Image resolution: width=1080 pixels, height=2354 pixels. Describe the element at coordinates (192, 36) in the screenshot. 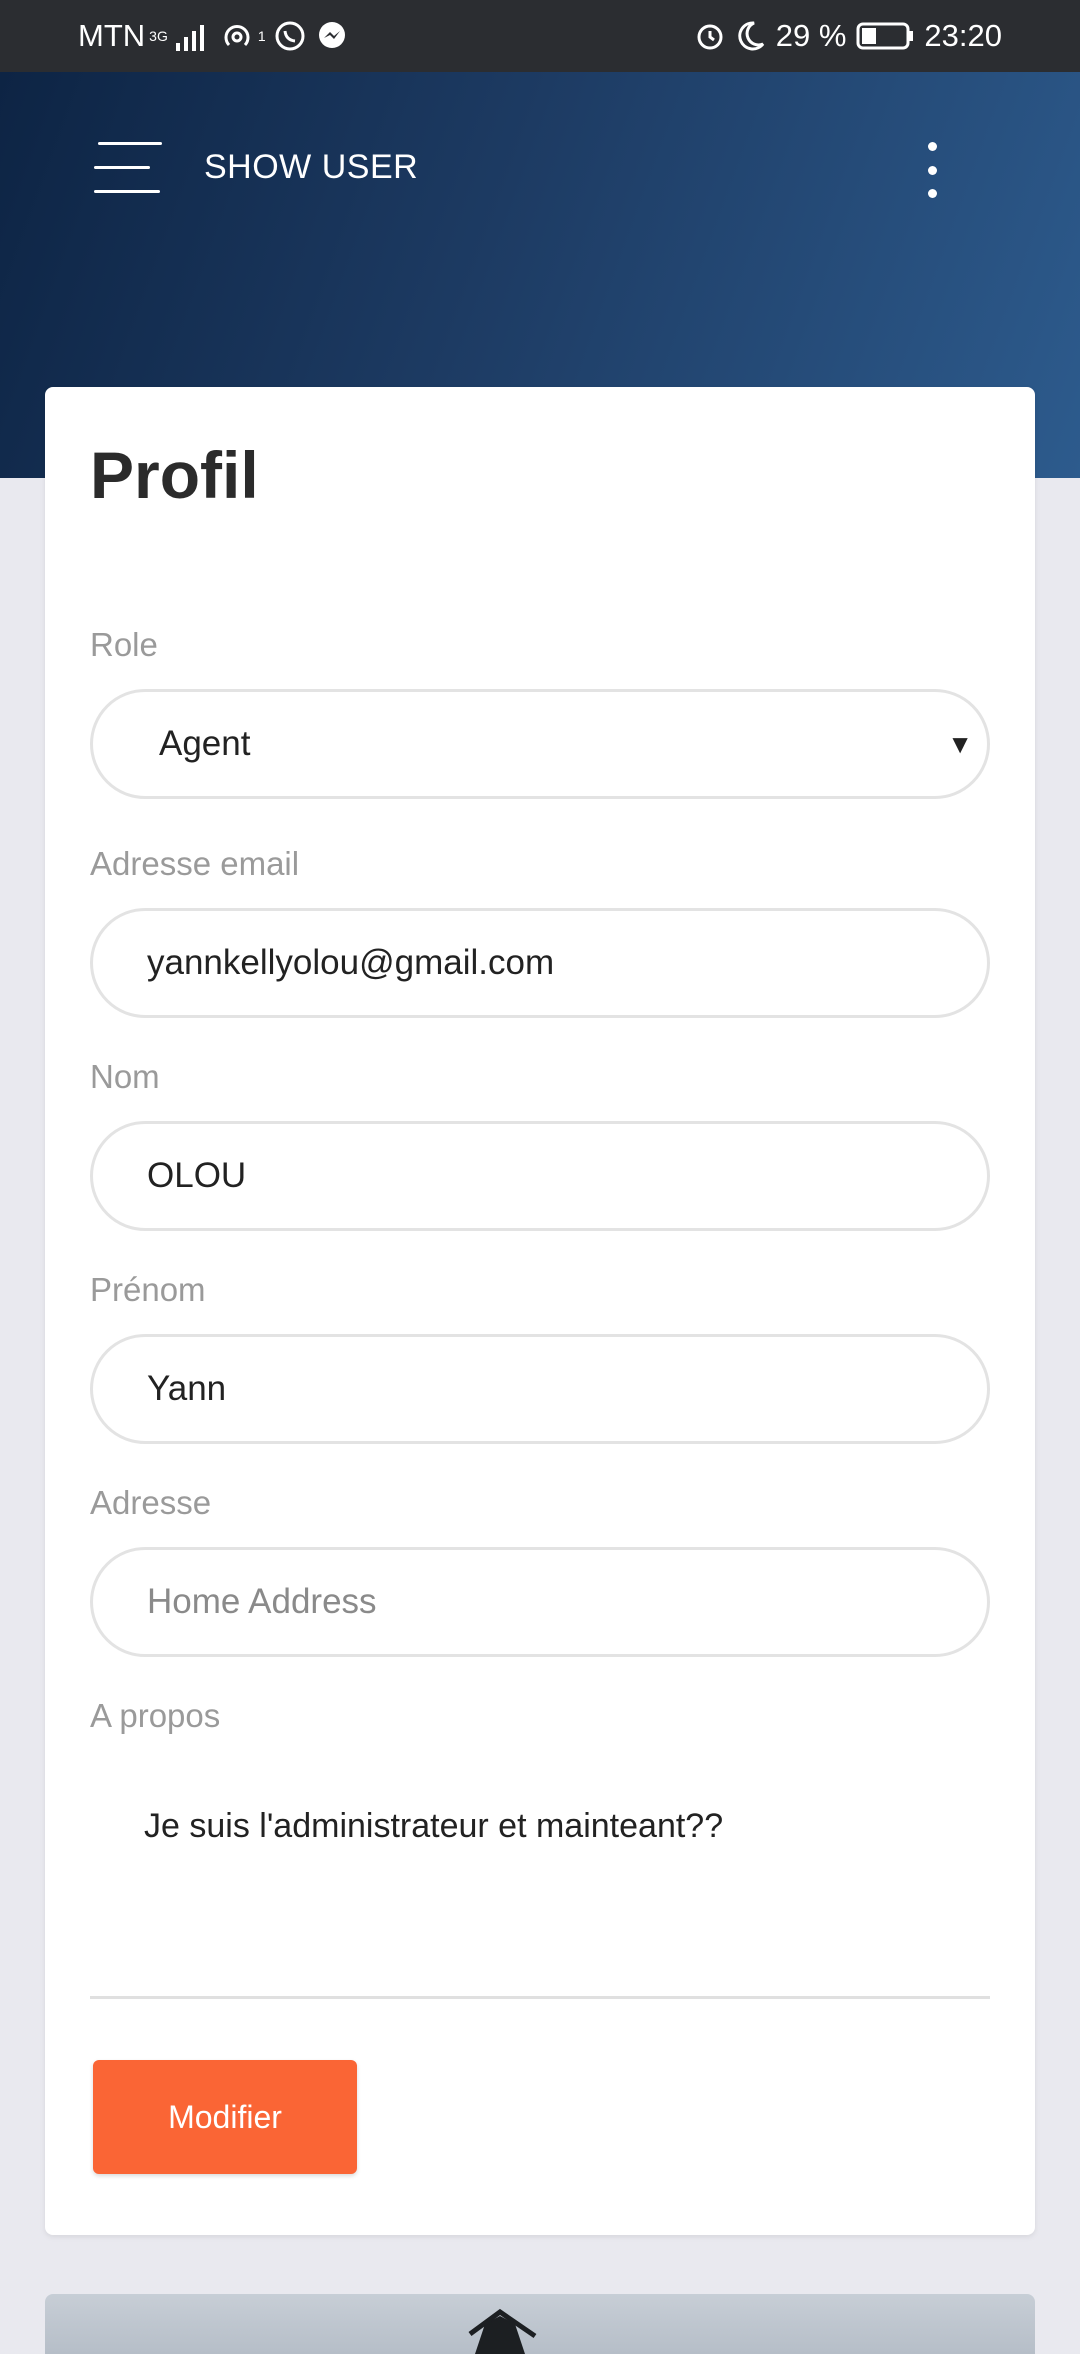

I see `signal-icon` at that location.